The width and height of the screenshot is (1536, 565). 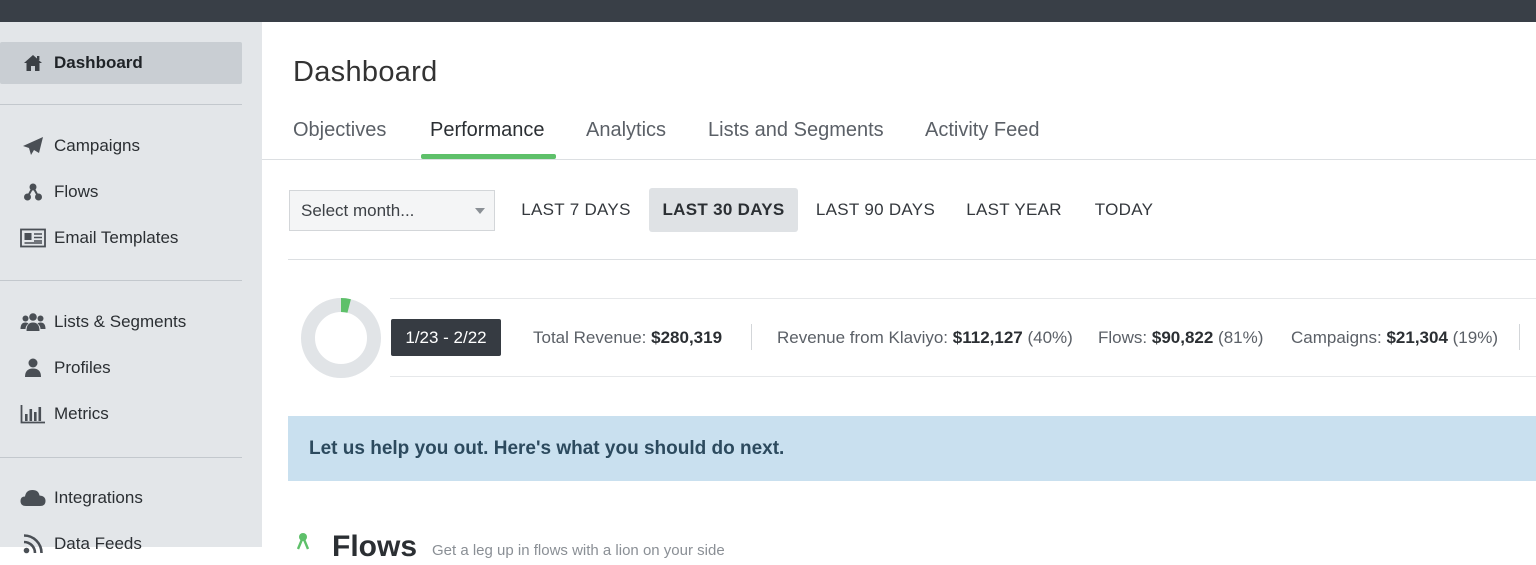 What do you see at coordinates (1014, 210) in the screenshot?
I see `range-last-year-button: LAST YEAR` at bounding box center [1014, 210].